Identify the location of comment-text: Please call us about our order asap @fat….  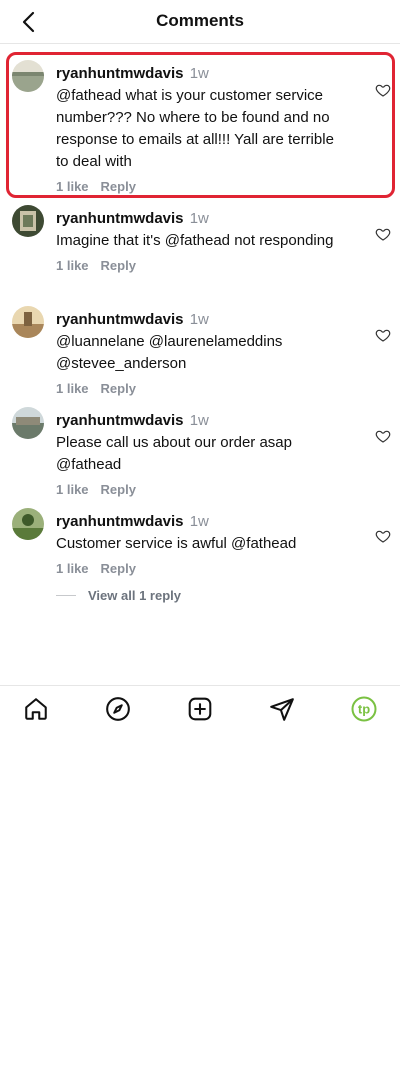
(174, 453).